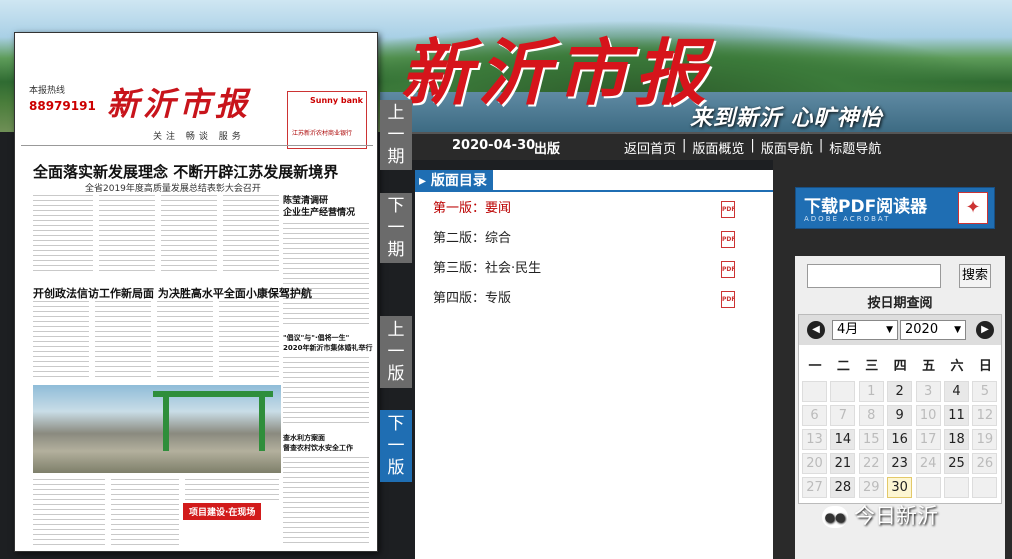  I want to click on calendar-day: 12, so click(985, 415).